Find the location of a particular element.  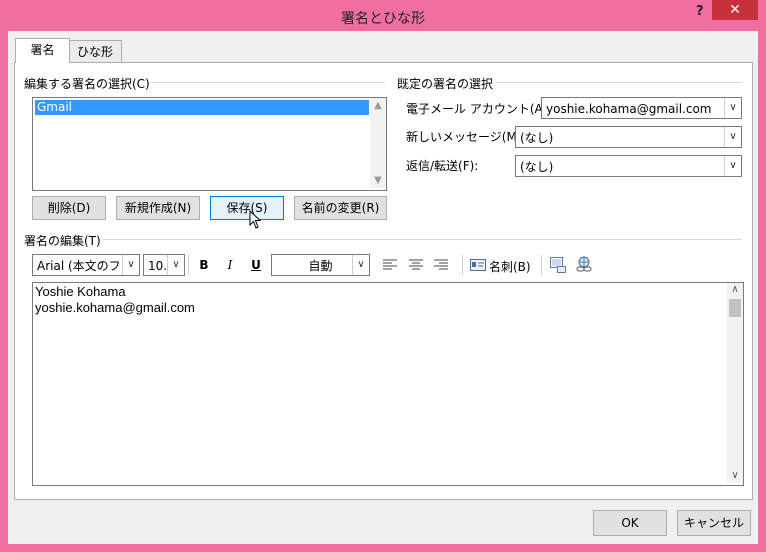

delete-button: 削除(D) is located at coordinates (69, 208).